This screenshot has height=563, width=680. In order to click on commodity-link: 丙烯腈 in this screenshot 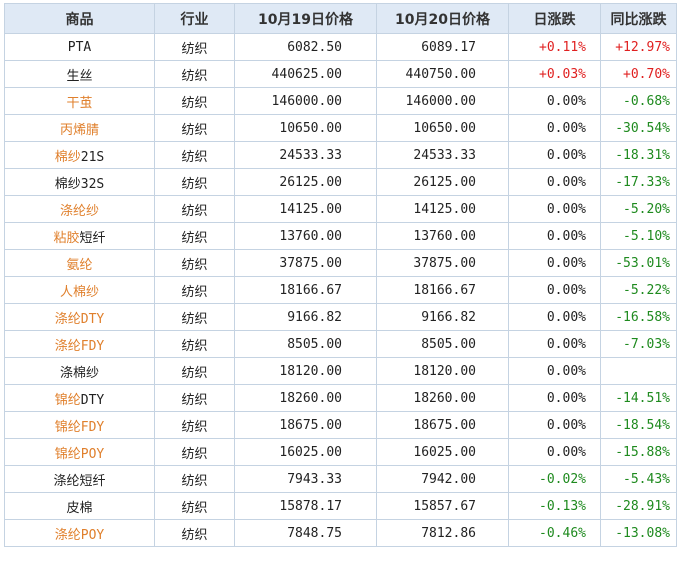, I will do `click(79, 130)`.